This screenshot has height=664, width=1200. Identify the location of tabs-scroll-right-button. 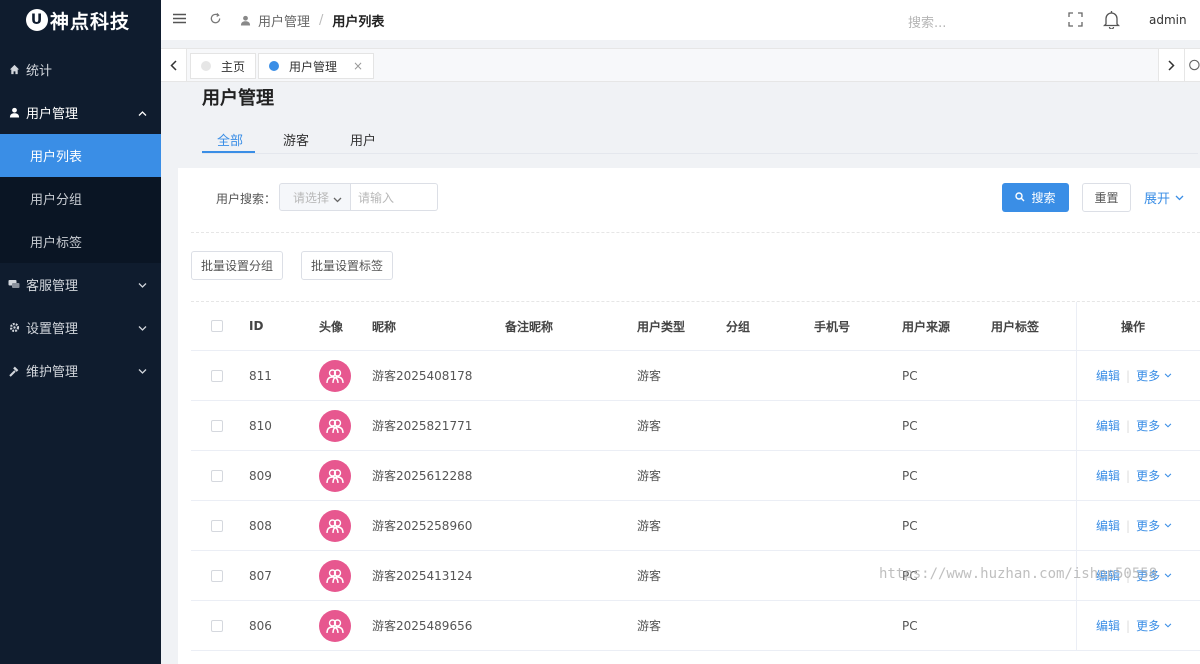
(1171, 65).